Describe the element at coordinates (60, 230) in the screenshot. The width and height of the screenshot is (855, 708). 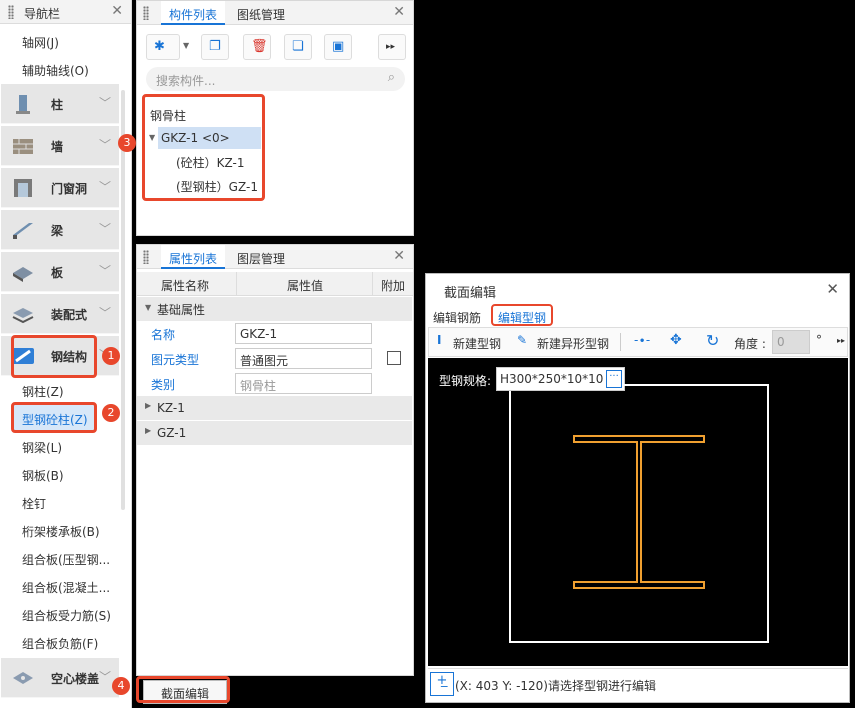
I see `nav-cat-beam: 梁 ﹀` at that location.